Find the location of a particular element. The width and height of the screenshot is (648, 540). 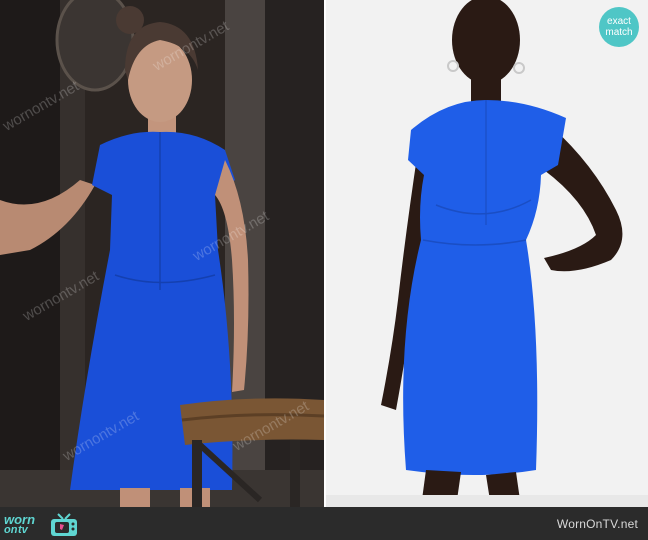

site-logo: worn on tv is located at coordinates (44, 525).